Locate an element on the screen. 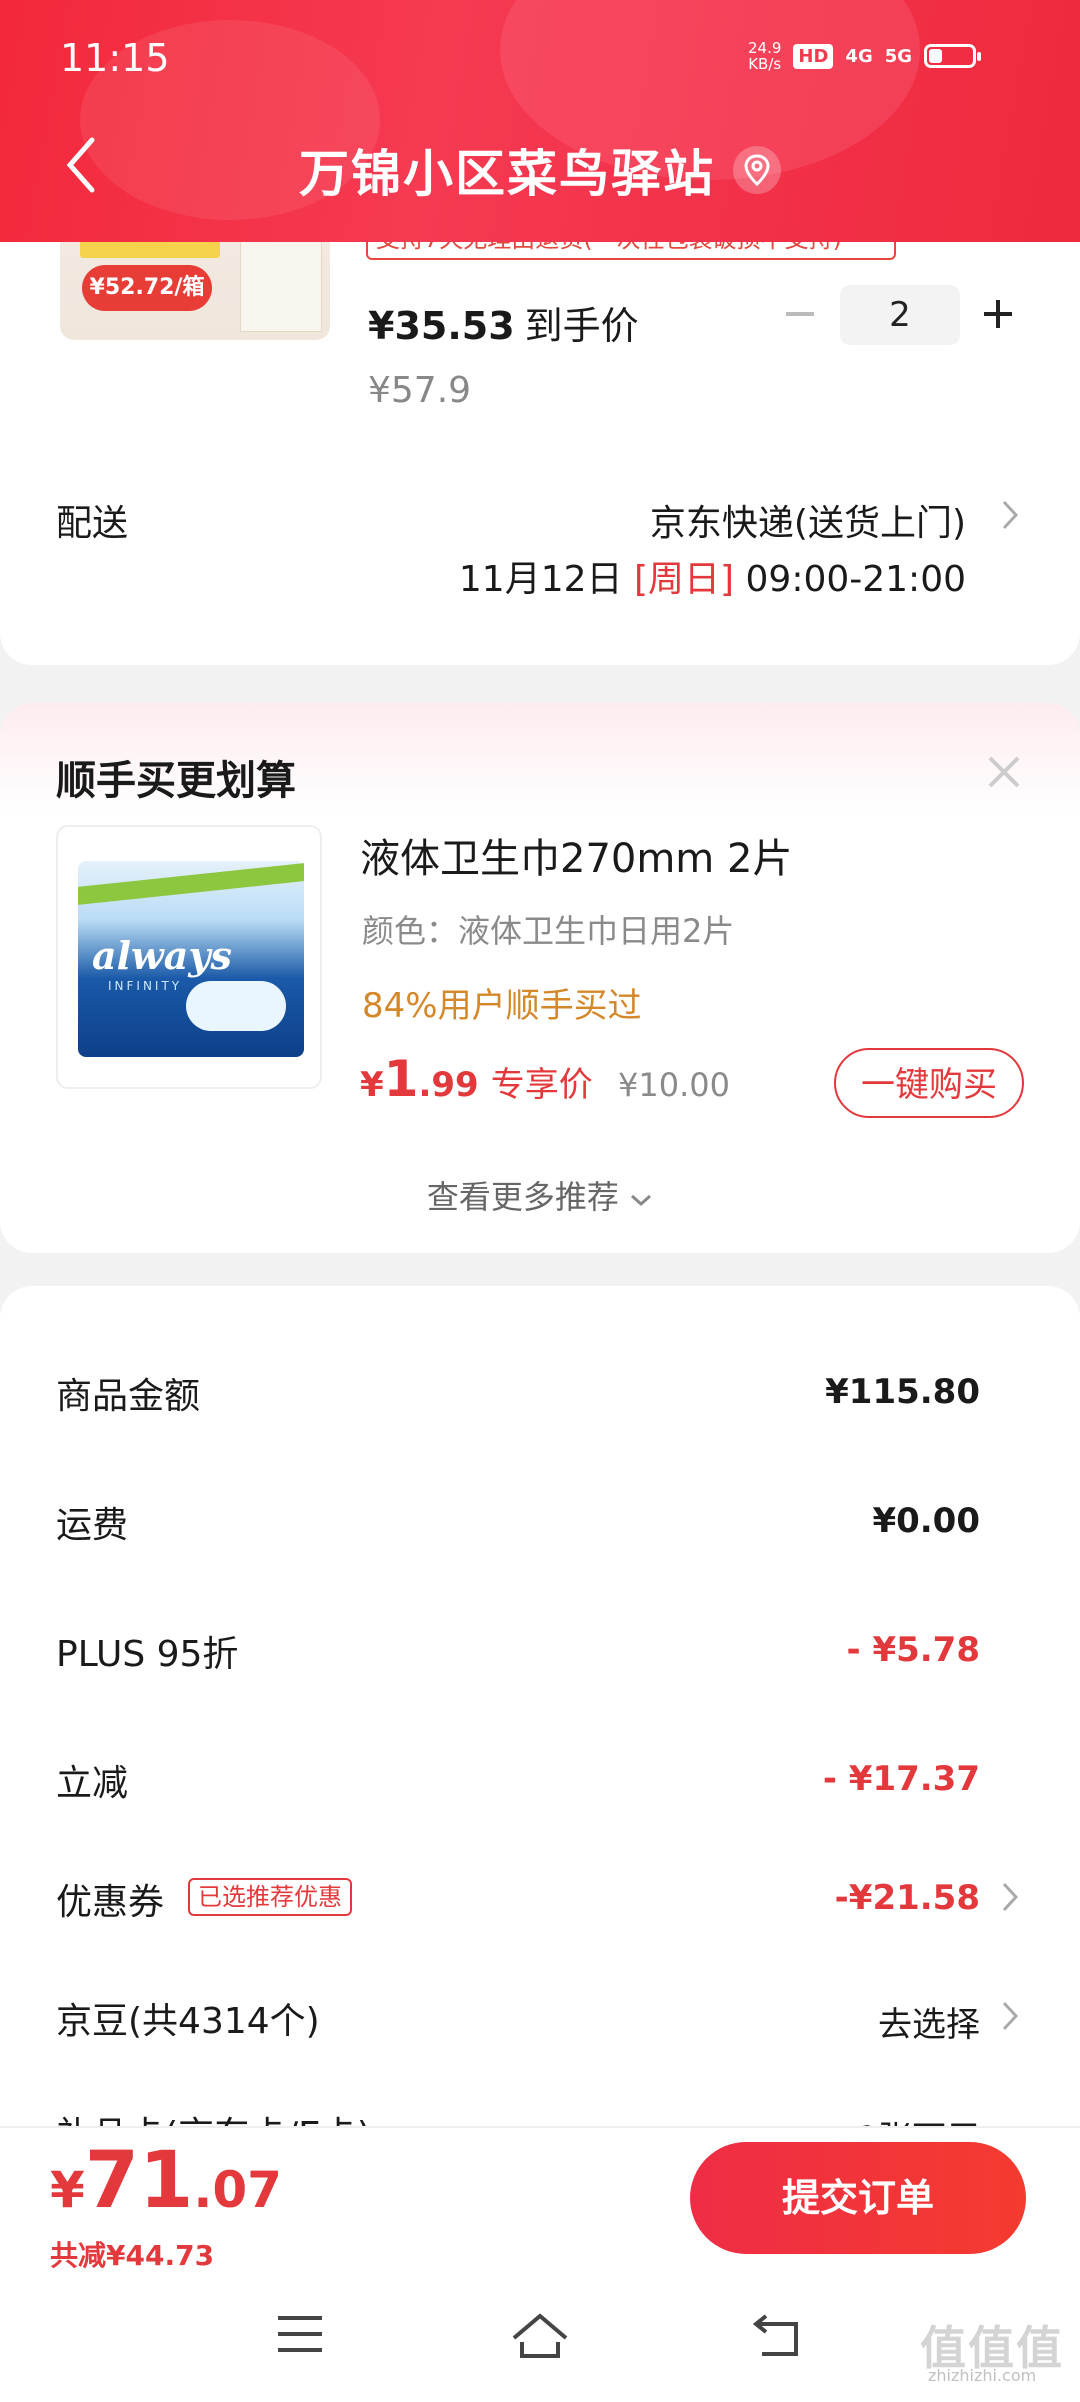 This screenshot has height=2402, width=1080. final-price-value: ¥35.53 is located at coordinates (441, 326).